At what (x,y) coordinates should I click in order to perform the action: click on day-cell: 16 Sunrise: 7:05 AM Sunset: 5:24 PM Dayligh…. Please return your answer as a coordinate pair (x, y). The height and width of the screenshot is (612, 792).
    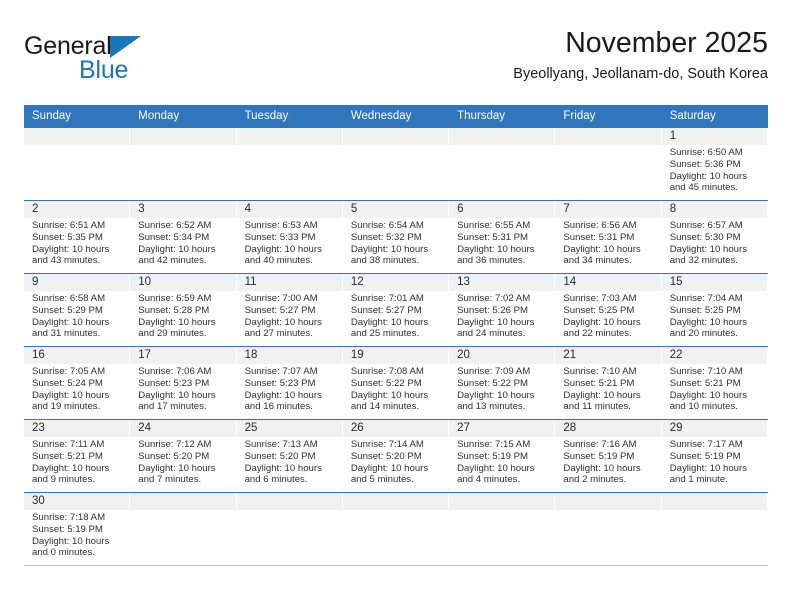
    Looking at the image, I should click on (77, 383).